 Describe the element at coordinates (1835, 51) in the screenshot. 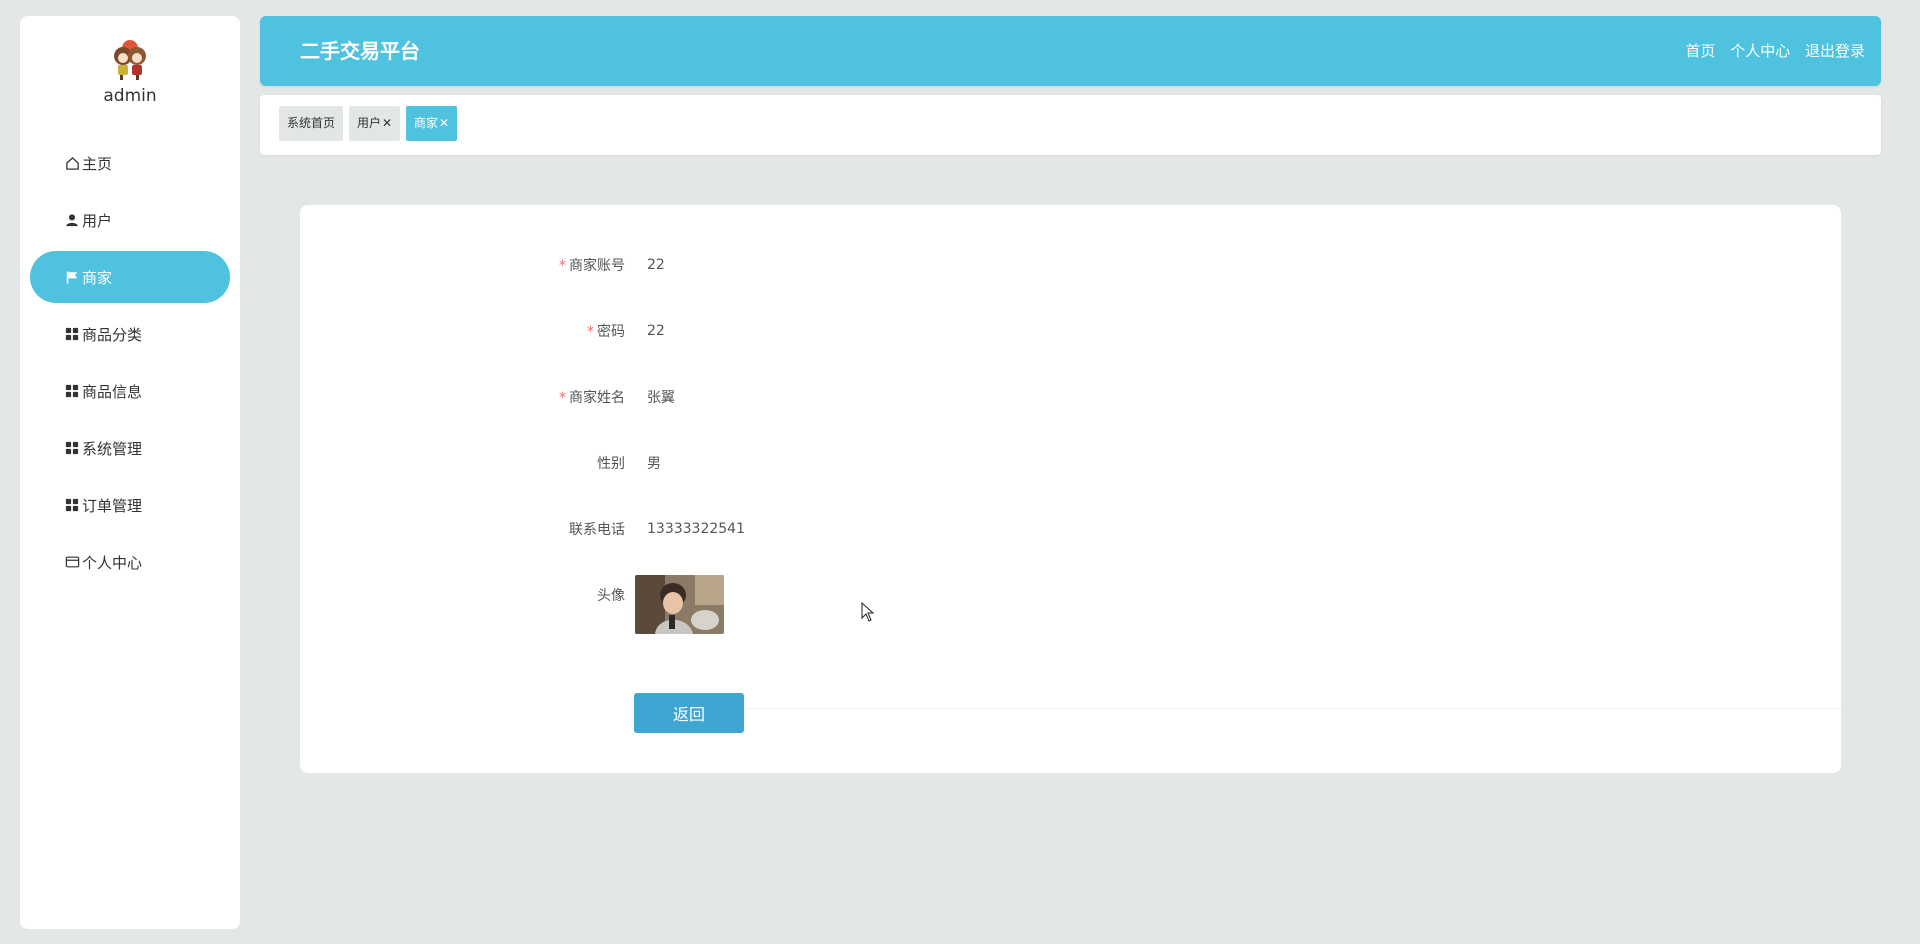

I see `header-link-logout: 退出登录` at that location.